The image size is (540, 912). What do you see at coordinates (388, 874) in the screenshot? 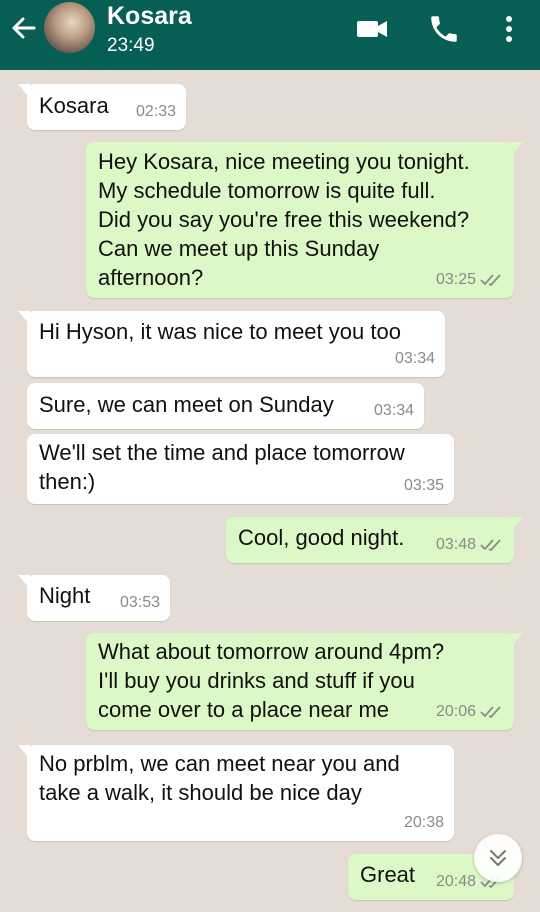
I see `message-text: Great` at bounding box center [388, 874].